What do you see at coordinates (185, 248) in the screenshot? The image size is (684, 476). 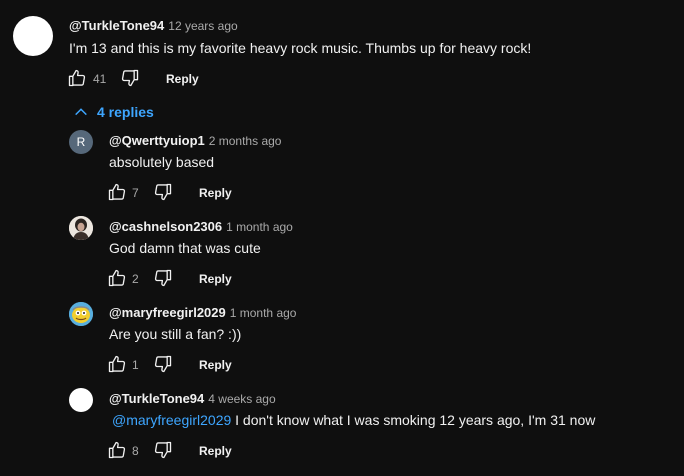 I see `reply-text: God damn that was cute` at bounding box center [185, 248].